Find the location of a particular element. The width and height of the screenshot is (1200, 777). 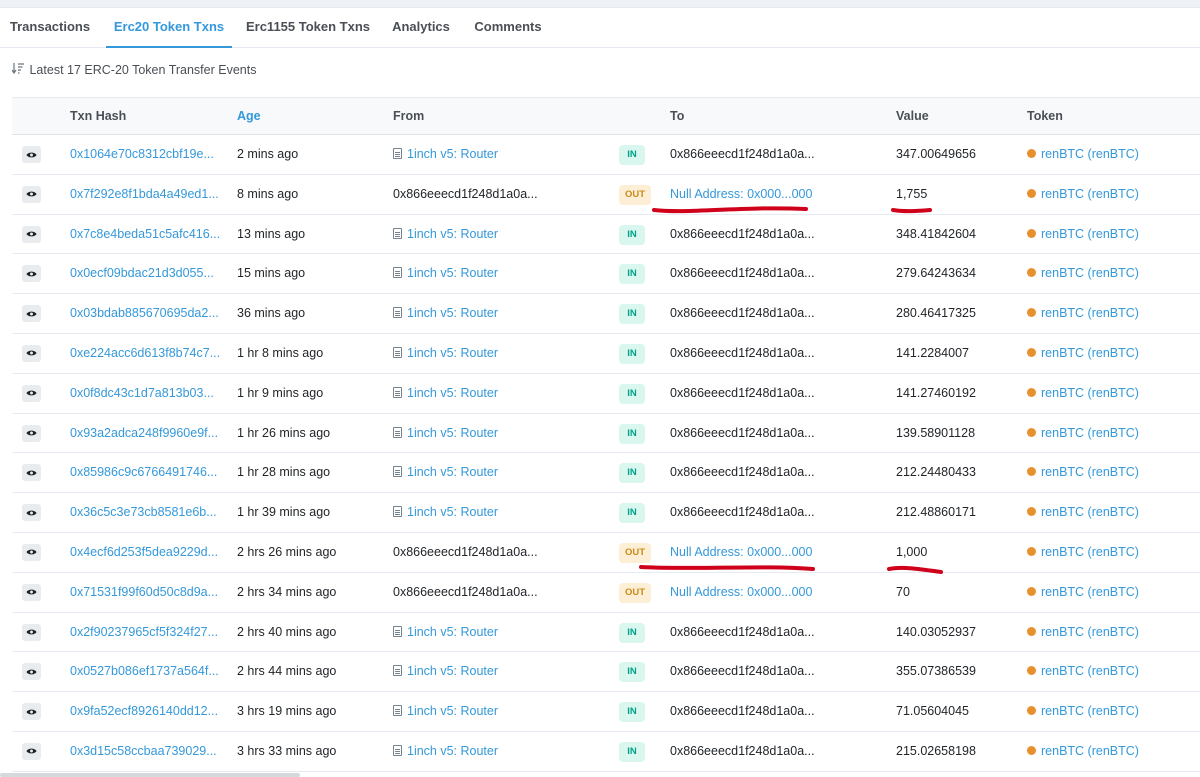

tab-transactions: Transactions is located at coordinates (50, 28).